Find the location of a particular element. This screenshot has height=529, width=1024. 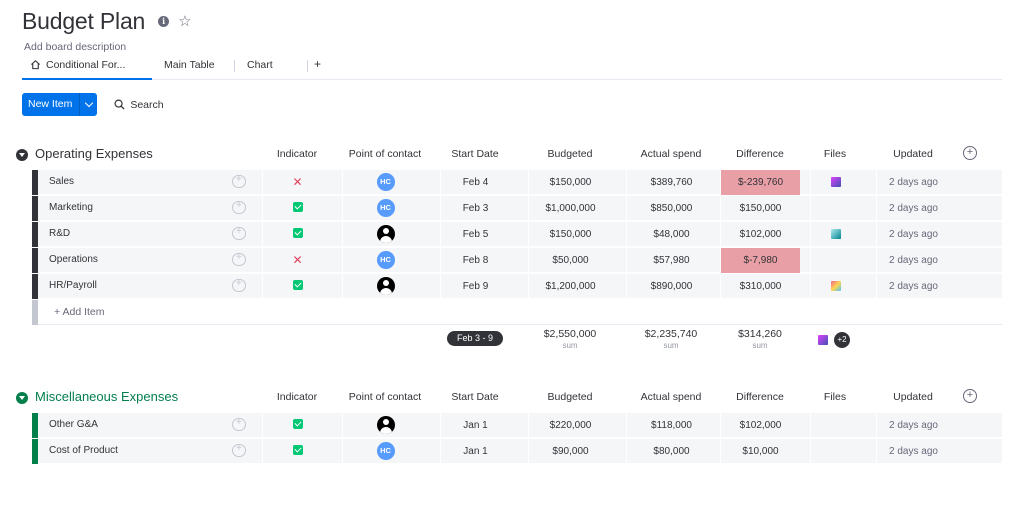

search-button: Search is located at coordinates (139, 105).